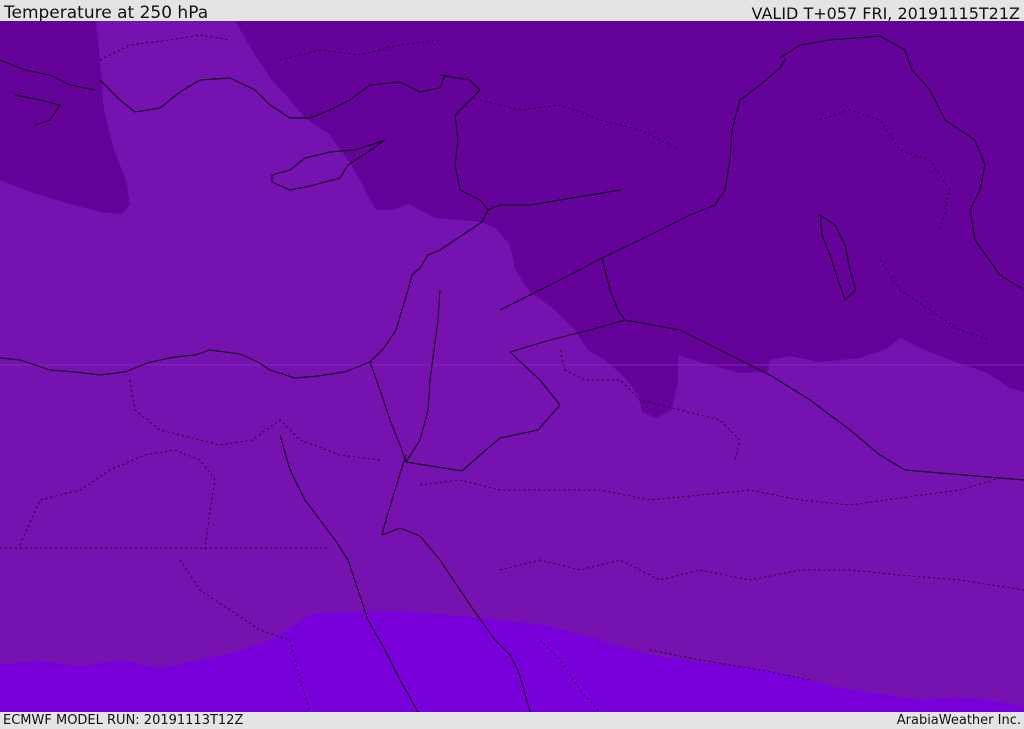  I want to click on credit-label: ArabiaWeather Inc., so click(958, 720).